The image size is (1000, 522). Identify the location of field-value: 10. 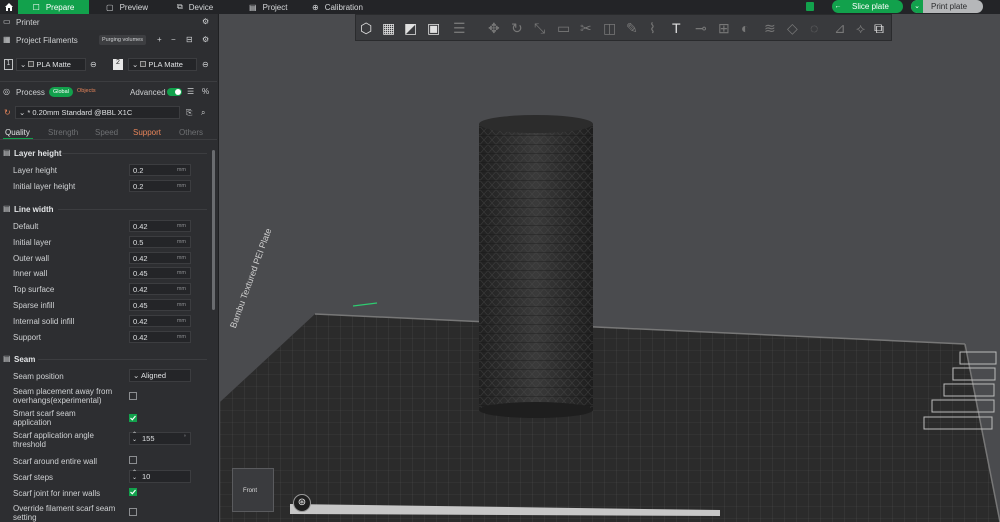
(146, 476).